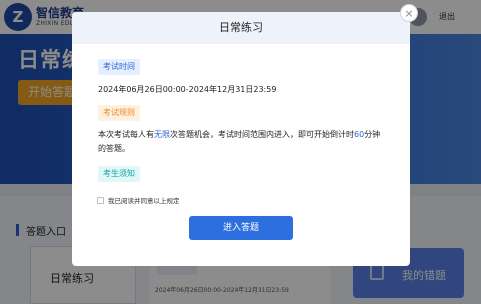 The height and width of the screenshot is (304, 481). What do you see at coordinates (262, 134) in the screenshot?
I see `rules-text-part: 次答题机会，考试时间范围内进入，即可开始倒计时` at bounding box center [262, 134].